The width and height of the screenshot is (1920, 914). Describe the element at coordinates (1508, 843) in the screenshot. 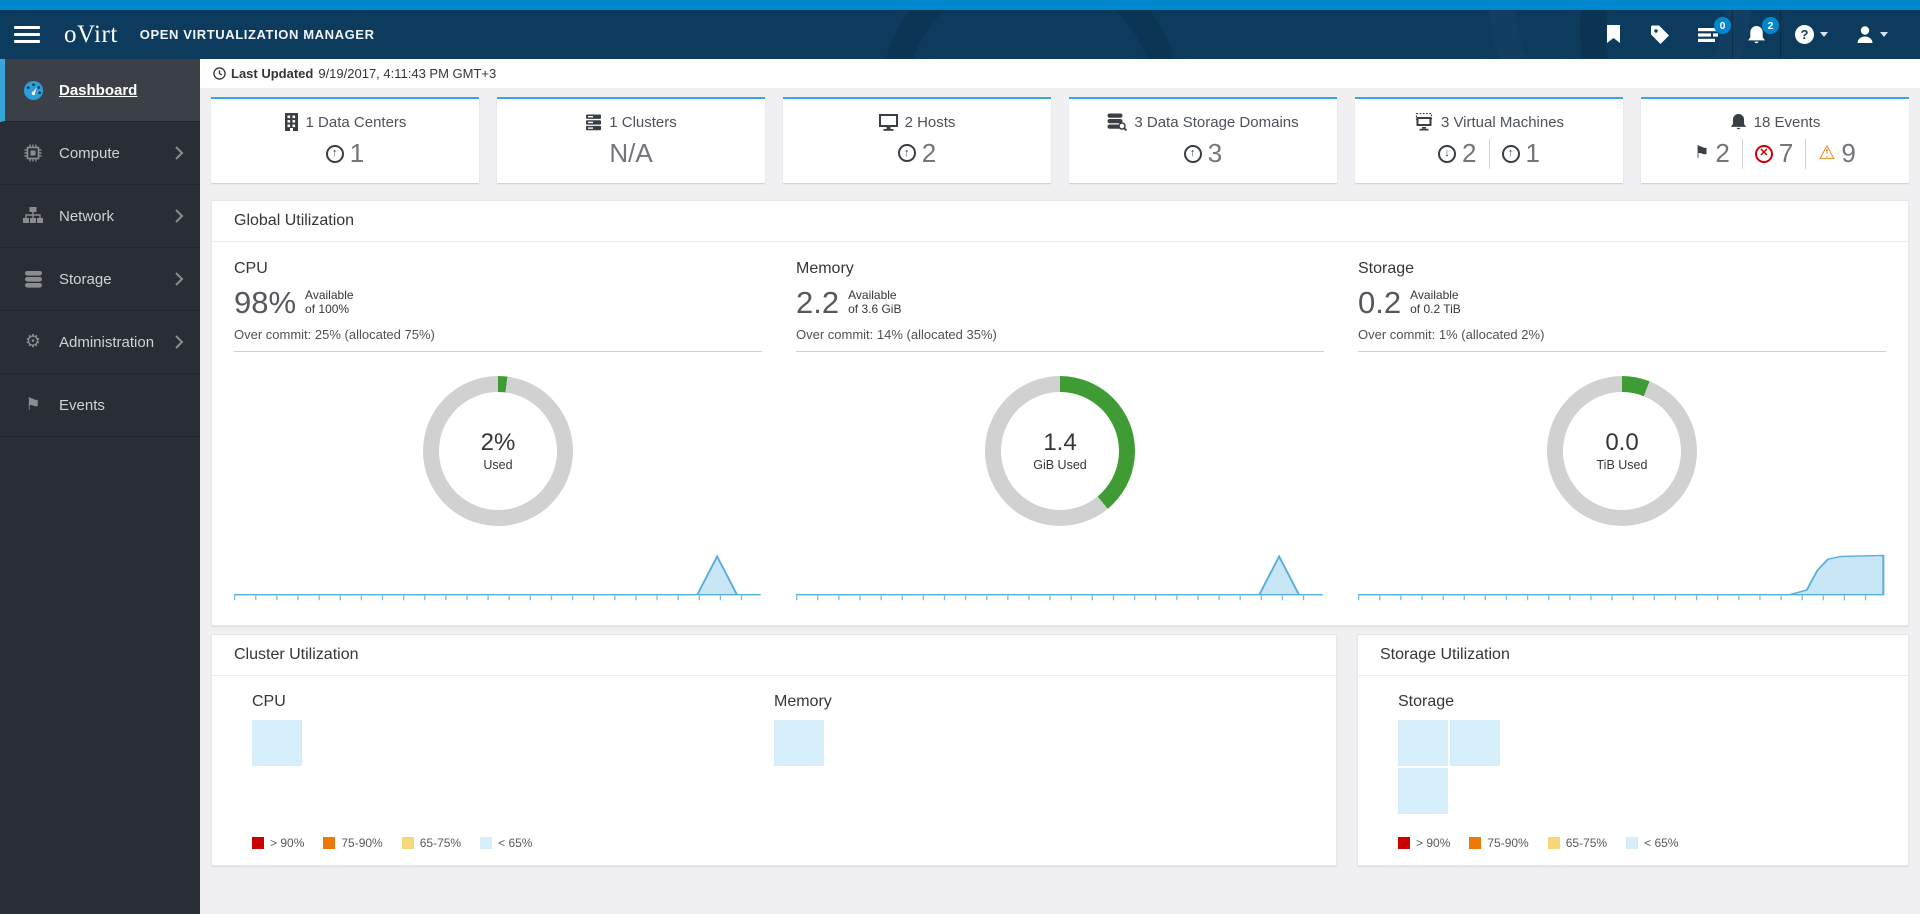

I see `legend-label: 75-90%` at that location.